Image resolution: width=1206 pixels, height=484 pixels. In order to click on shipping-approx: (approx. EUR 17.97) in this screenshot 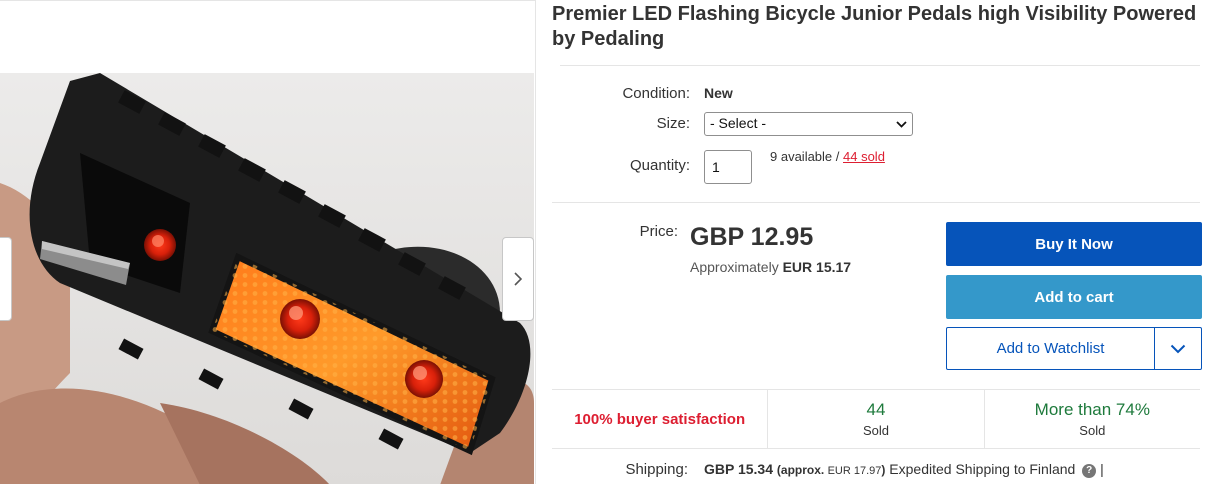, I will do `click(830, 470)`.